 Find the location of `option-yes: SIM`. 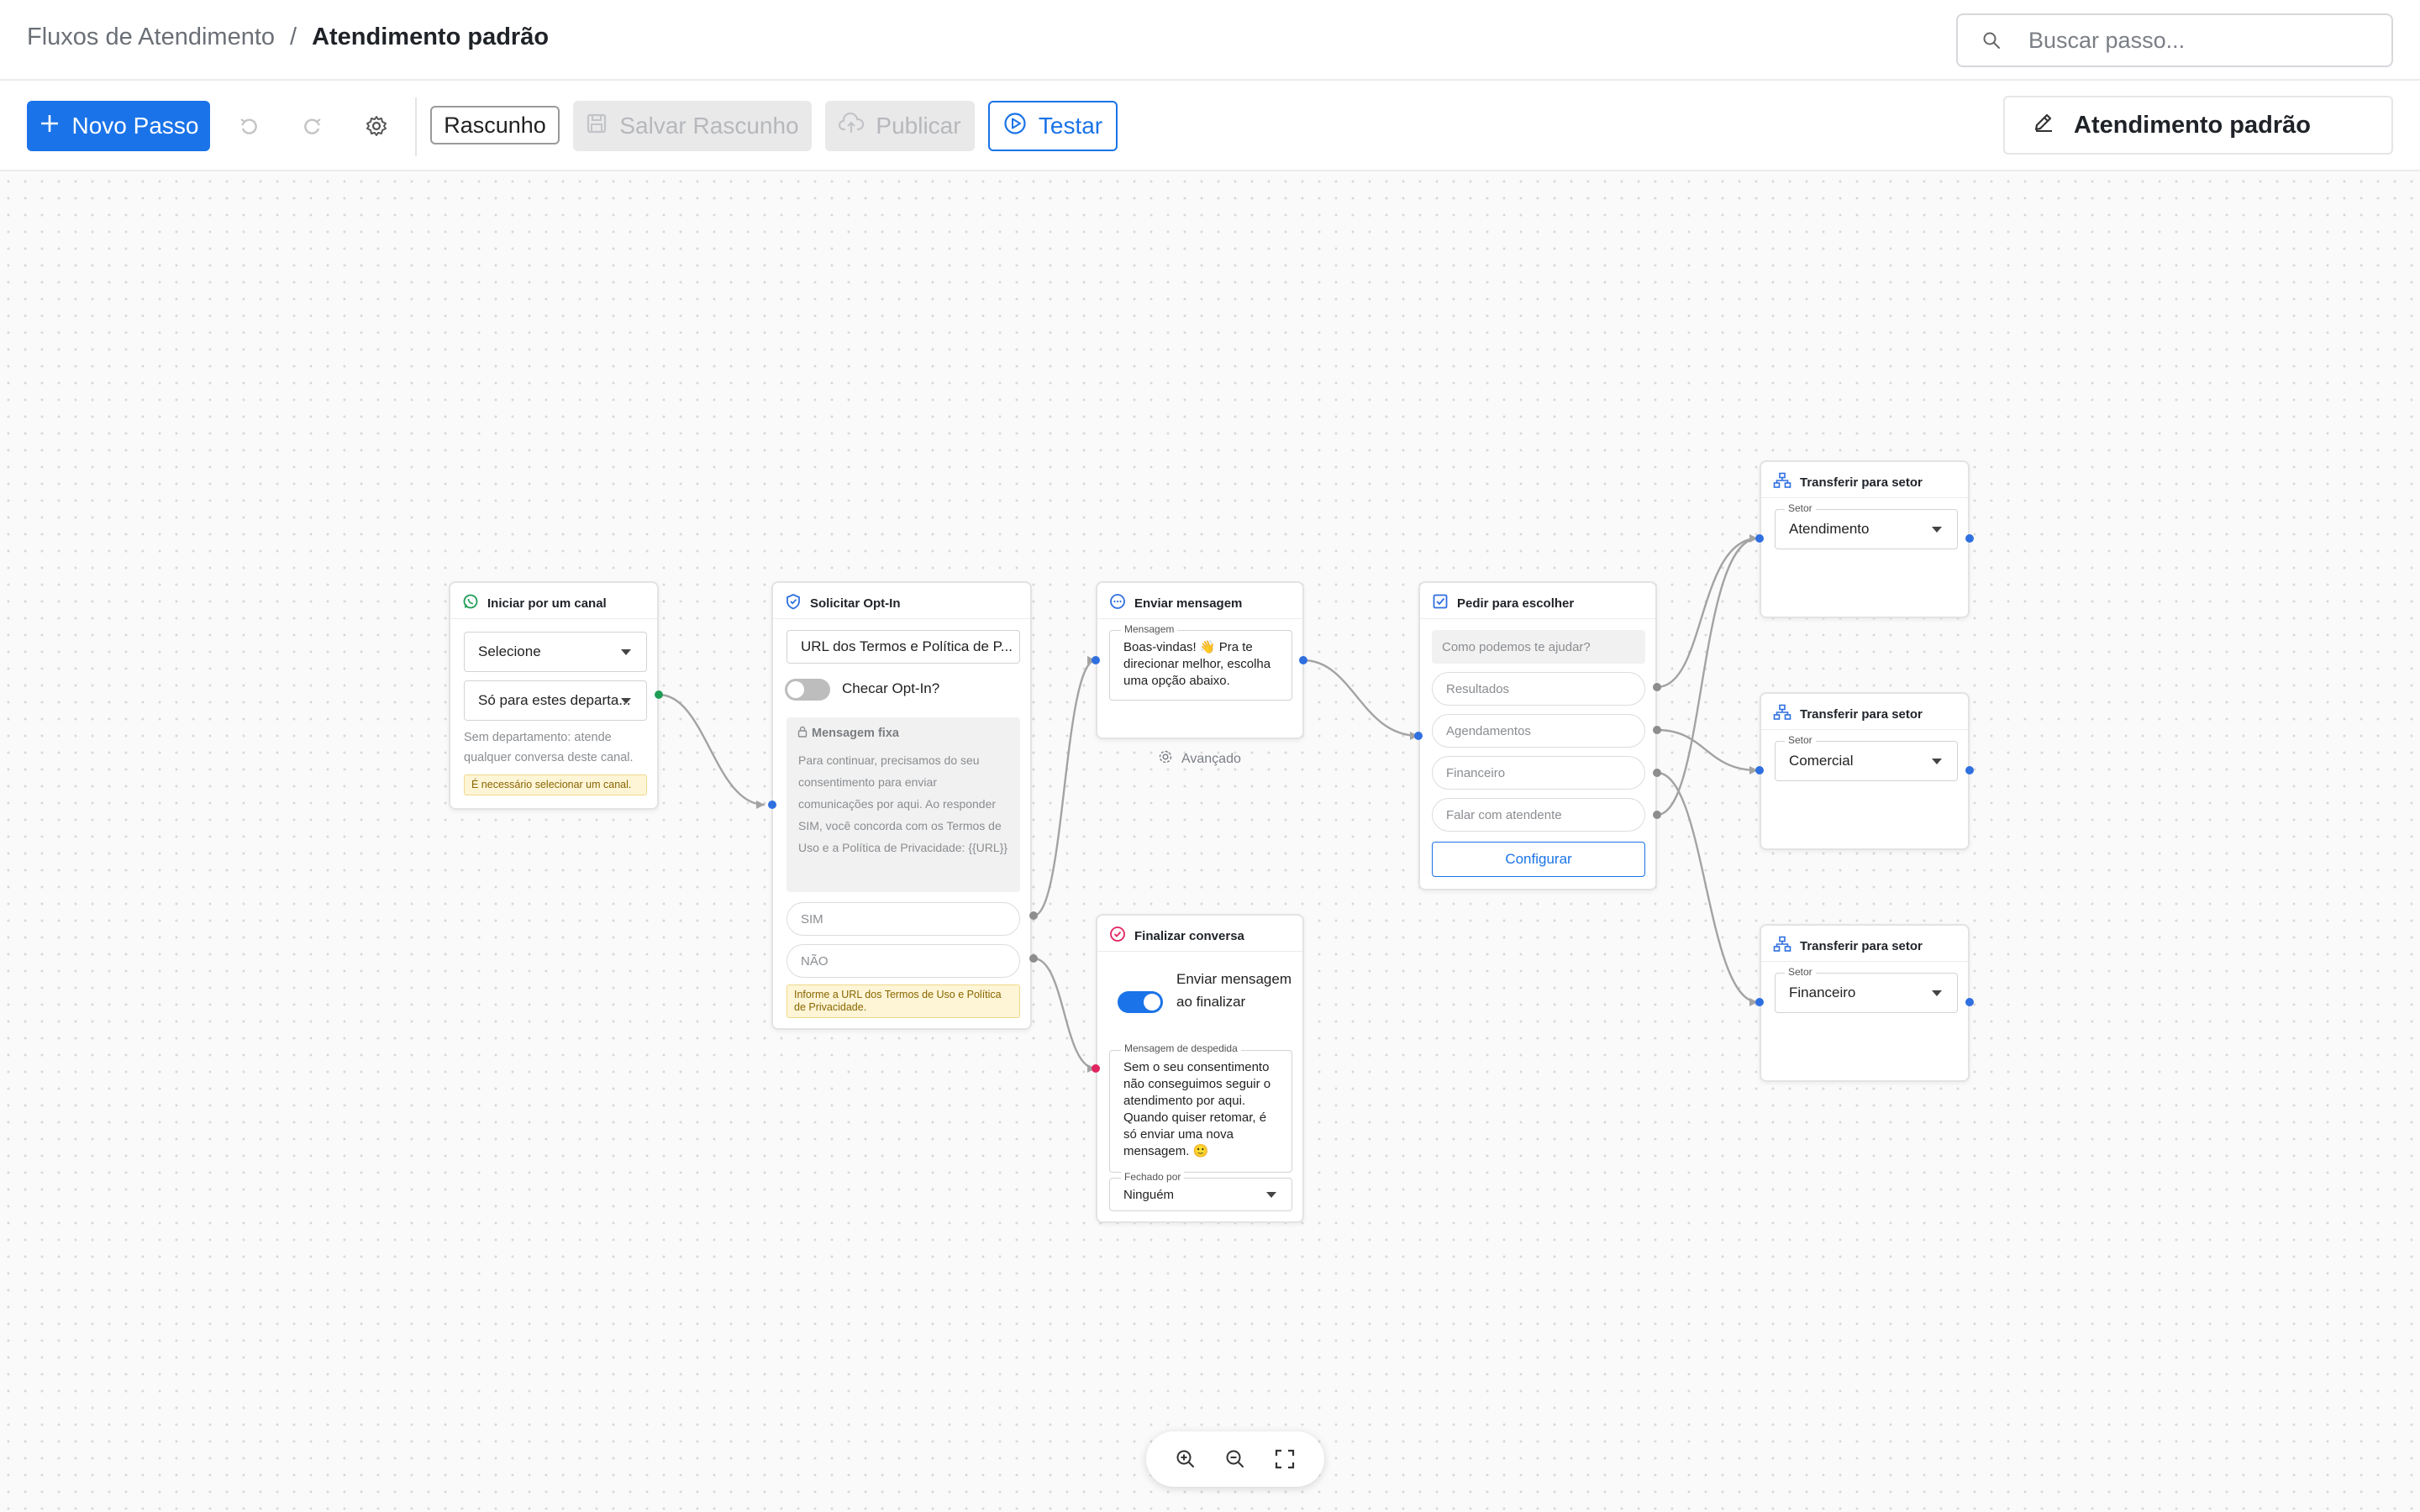

option-yes: SIM is located at coordinates (903, 919).